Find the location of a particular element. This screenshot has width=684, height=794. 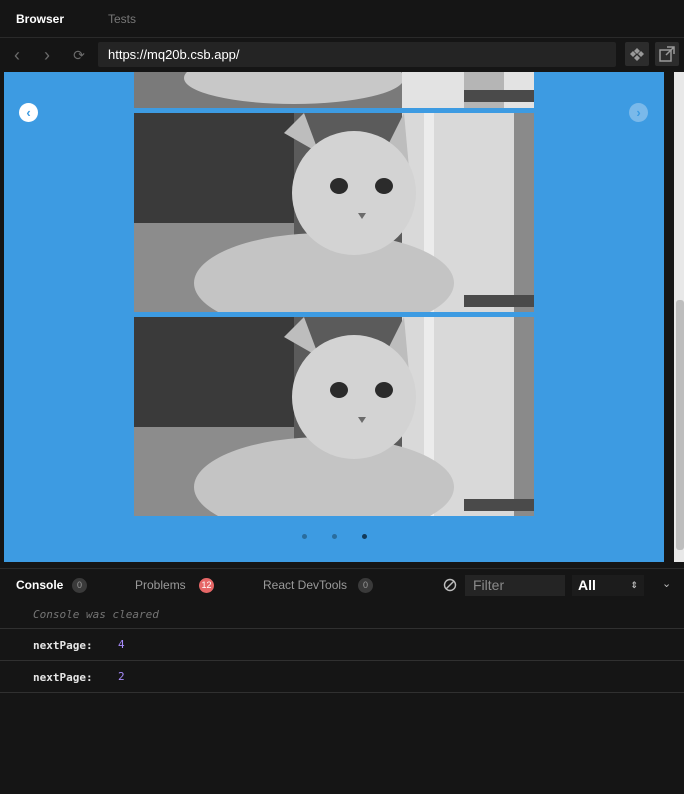

console-count-badge: 0 is located at coordinates (79, 585).